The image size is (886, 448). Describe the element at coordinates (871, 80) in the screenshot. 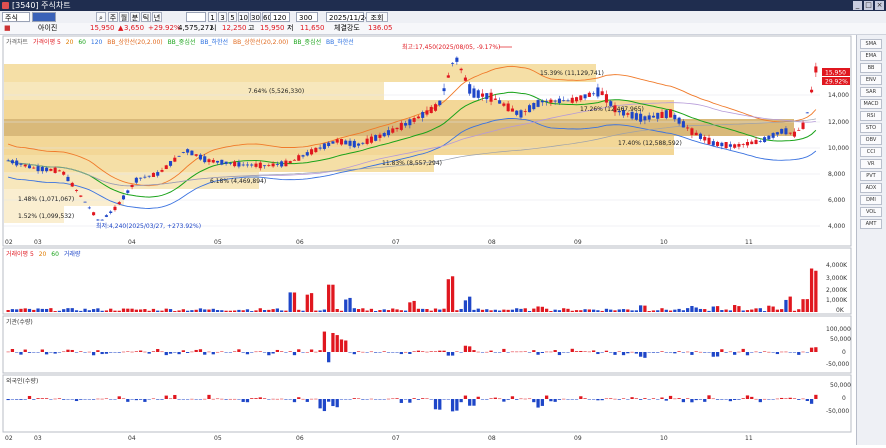

I see `sidebar-tool-env: ENV` at that location.